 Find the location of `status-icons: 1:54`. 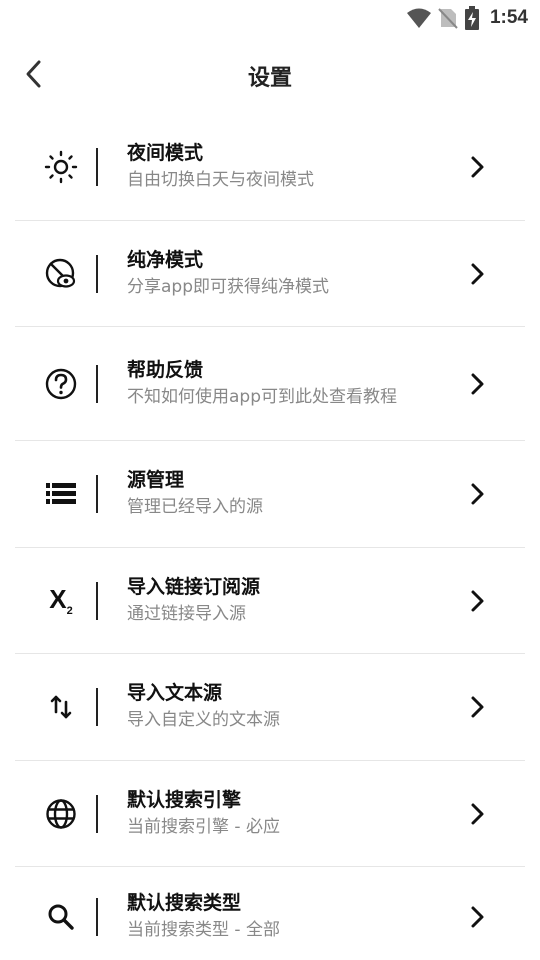

status-icons: 1:54 is located at coordinates (467, 18).